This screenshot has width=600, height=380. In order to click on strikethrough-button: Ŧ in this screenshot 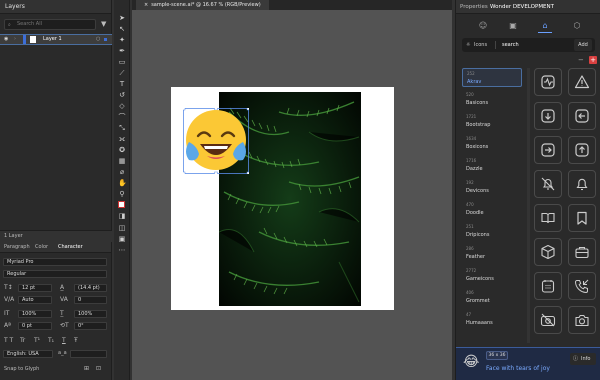, I will do `click(76, 340)`.